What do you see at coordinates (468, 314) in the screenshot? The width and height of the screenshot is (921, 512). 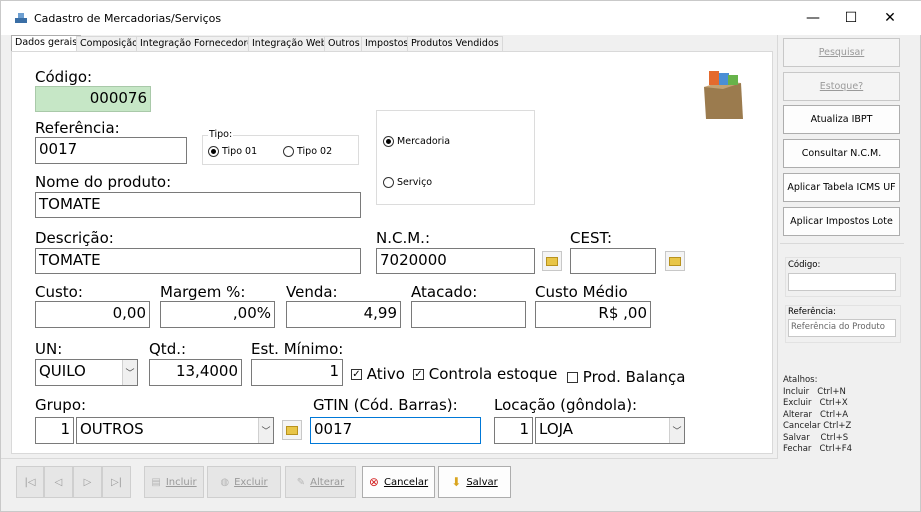 I see `atacado-field` at bounding box center [468, 314].